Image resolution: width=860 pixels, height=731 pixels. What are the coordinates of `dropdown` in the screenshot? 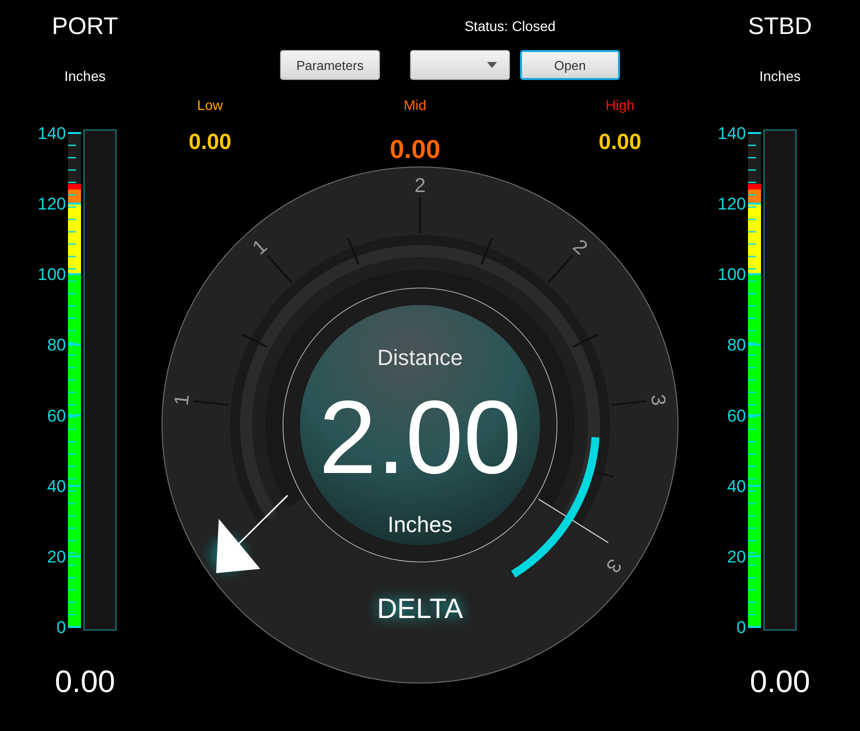 It's located at (460, 65).